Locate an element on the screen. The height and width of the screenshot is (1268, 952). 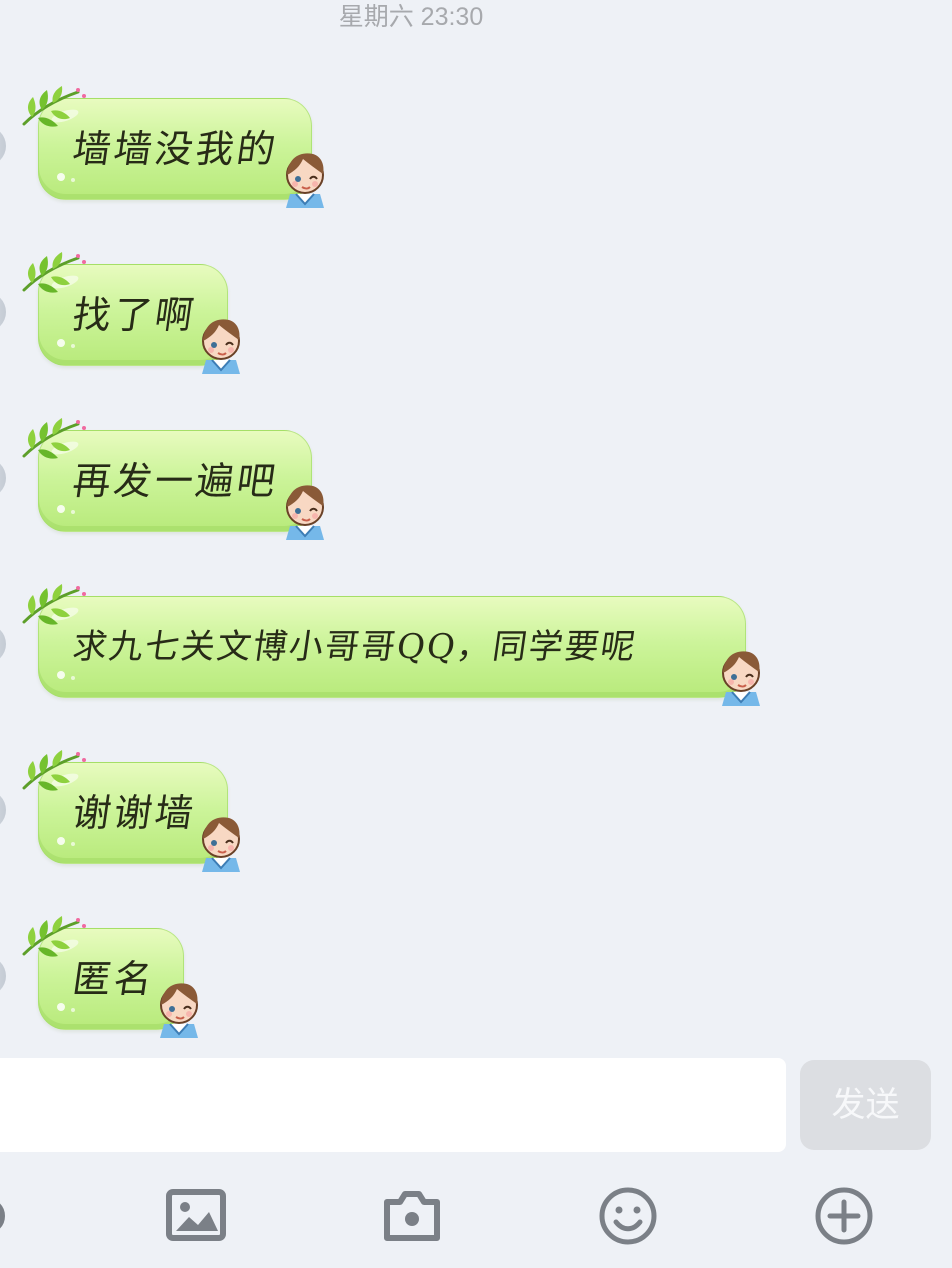
message-composer: 发送 is located at coordinates (476, 1108).